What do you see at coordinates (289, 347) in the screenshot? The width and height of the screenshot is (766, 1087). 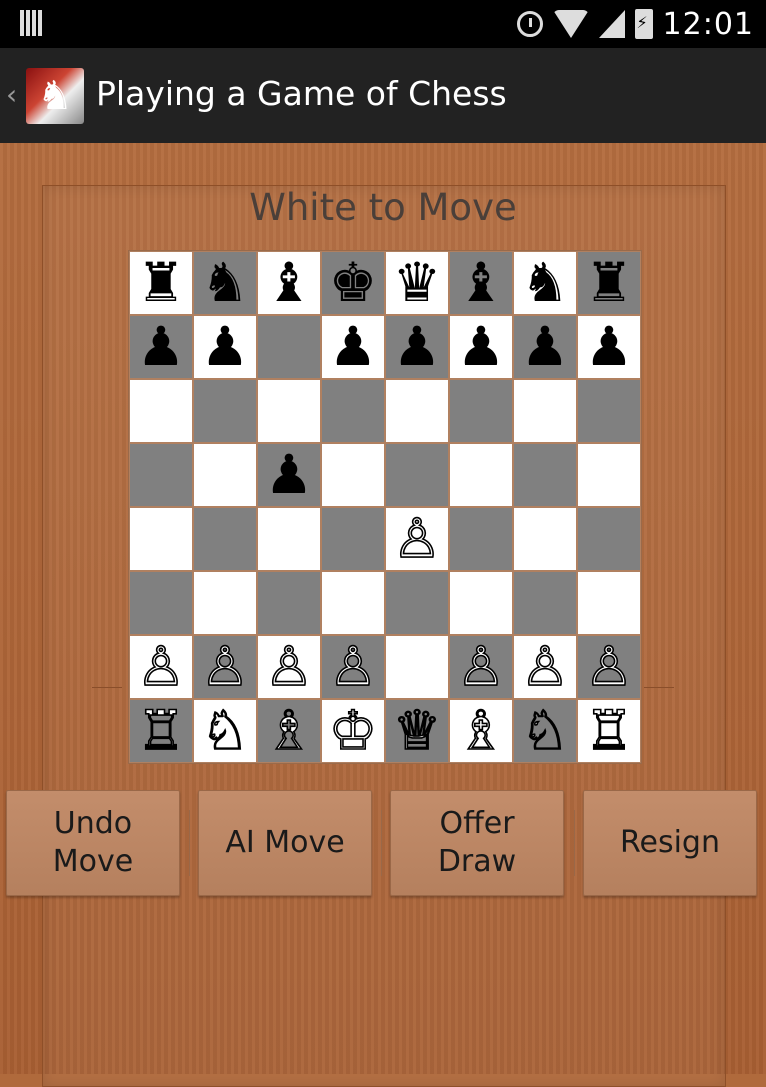 I see `square-f7` at bounding box center [289, 347].